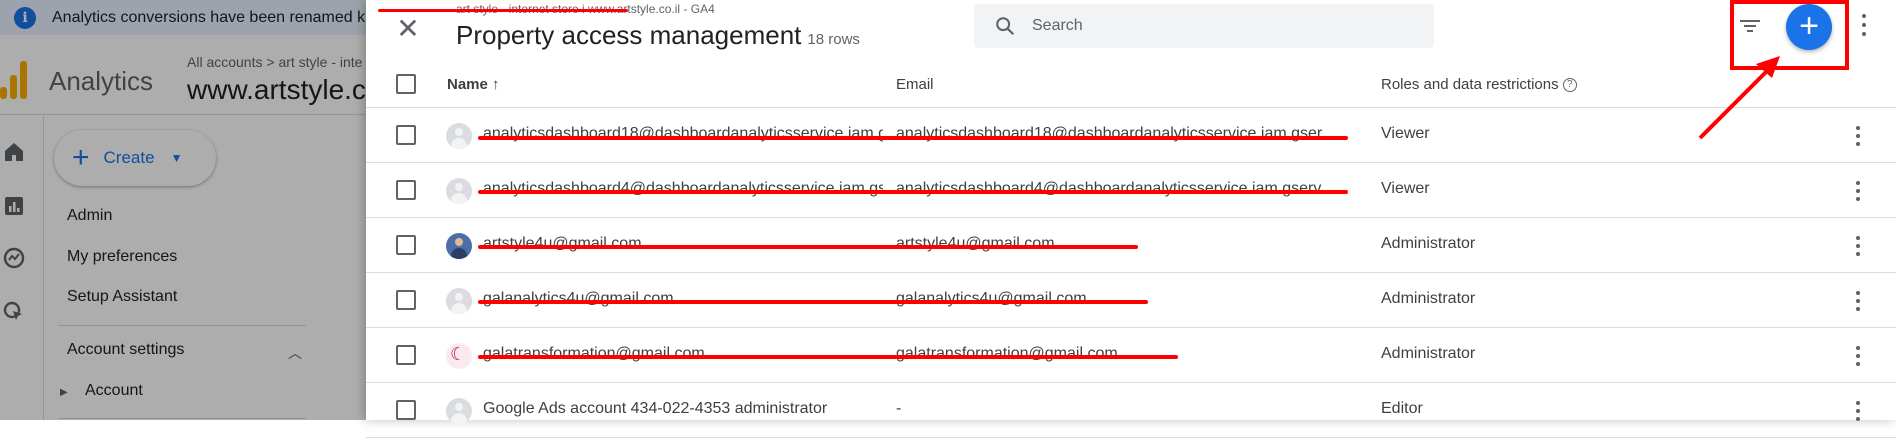 The image size is (1896, 438). I want to click on column-header-roles: Roles and data restrictions ?, so click(1479, 84).